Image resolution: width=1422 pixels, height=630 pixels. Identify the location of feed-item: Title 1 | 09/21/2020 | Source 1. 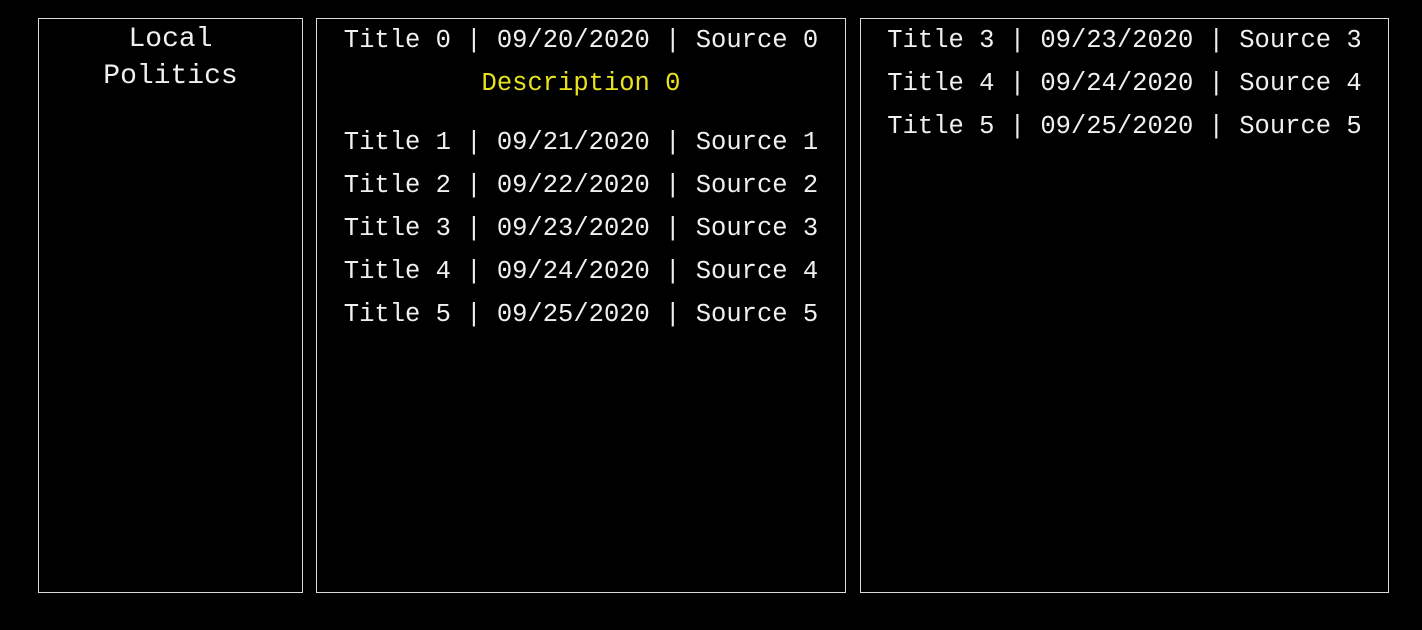
(581, 142).